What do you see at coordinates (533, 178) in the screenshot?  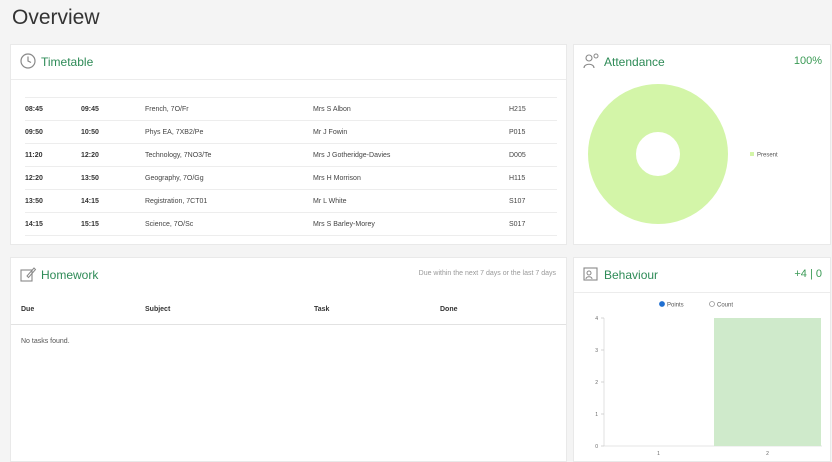 I see `lesson-room: H115` at bounding box center [533, 178].